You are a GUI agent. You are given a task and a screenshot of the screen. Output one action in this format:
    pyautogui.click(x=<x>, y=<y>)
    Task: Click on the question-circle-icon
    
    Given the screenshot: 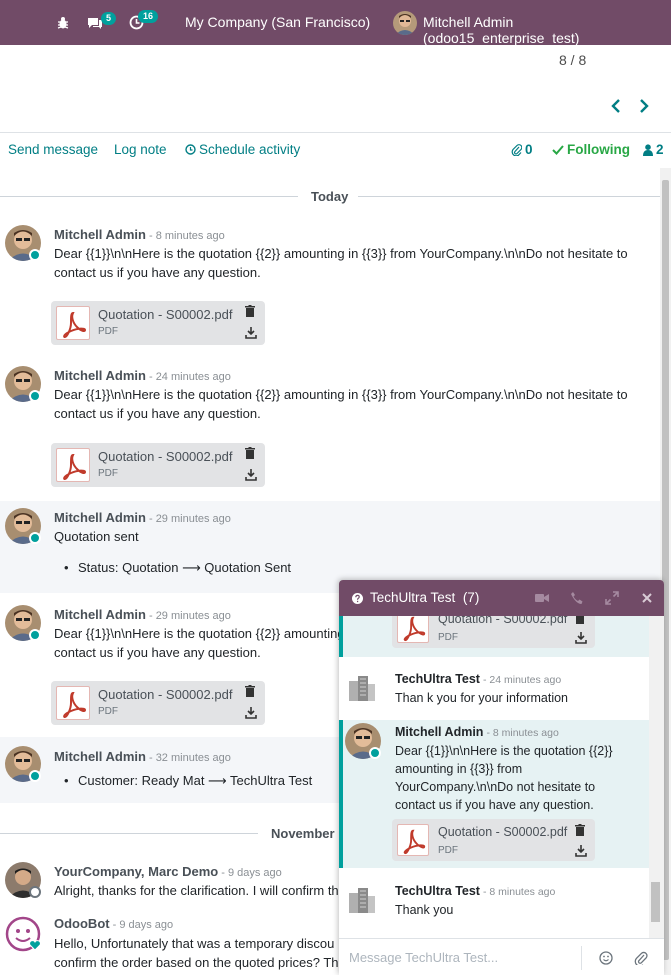 What is the action you would take?
    pyautogui.click(x=357, y=598)
    